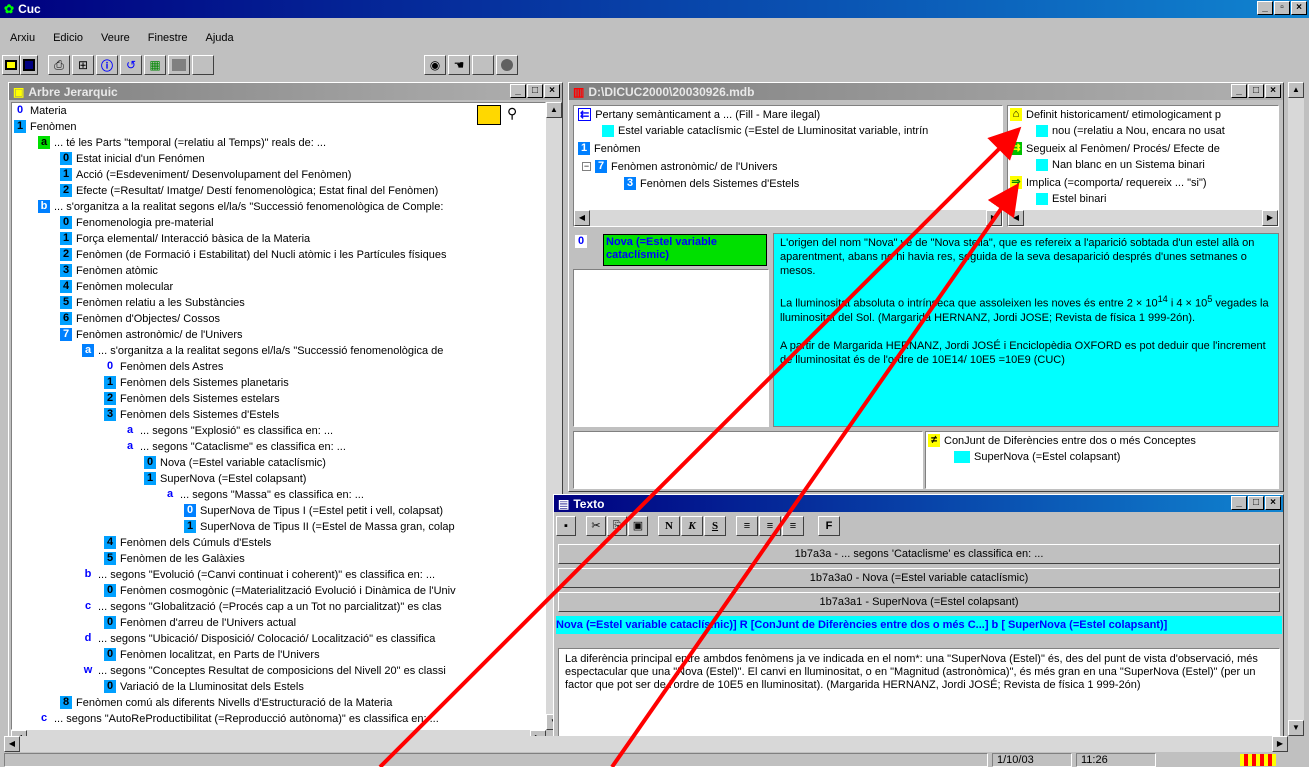  What do you see at coordinates (71, 38) in the screenshot?
I see `menu-edicio: Edicio` at bounding box center [71, 38].